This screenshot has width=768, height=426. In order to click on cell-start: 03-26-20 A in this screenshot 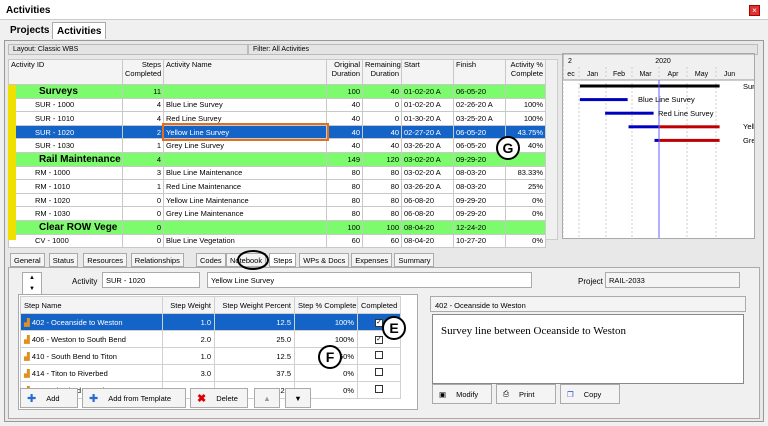, I will do `click(427, 145)`.